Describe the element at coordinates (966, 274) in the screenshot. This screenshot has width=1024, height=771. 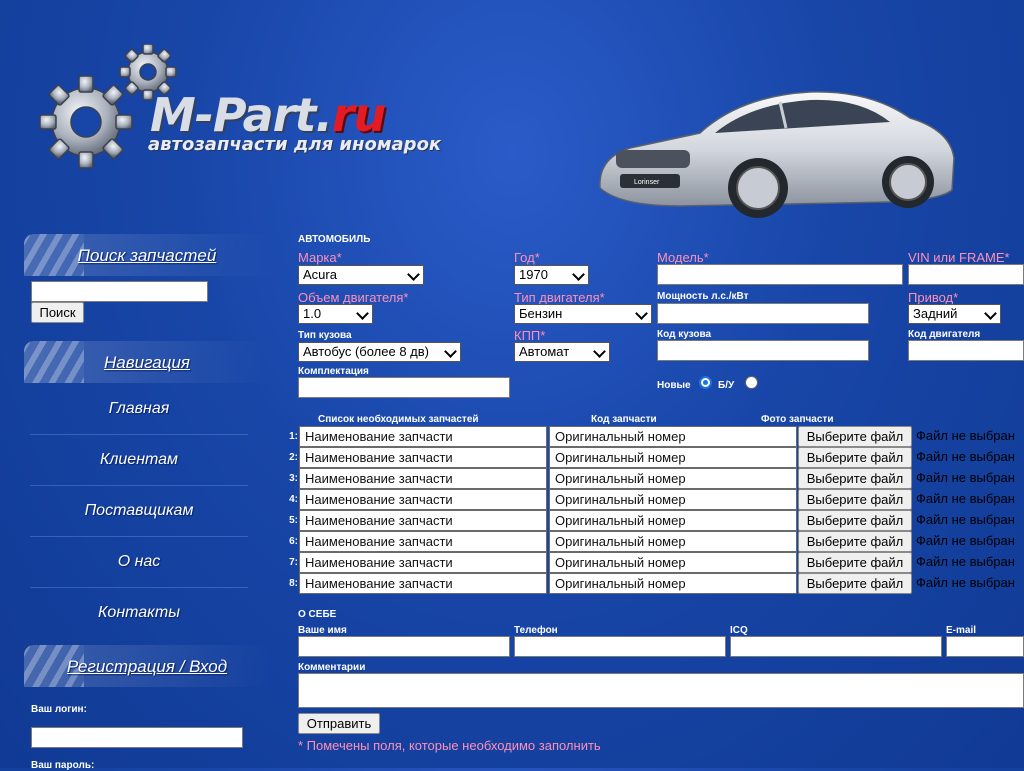
I see `vin-input` at that location.